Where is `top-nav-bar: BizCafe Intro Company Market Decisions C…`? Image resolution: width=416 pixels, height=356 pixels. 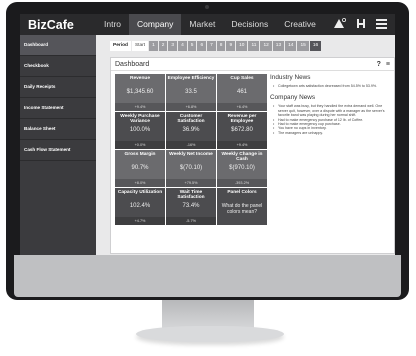 top-nav-bar: BizCafe Intro Company Market Decisions C… is located at coordinates (207, 24).